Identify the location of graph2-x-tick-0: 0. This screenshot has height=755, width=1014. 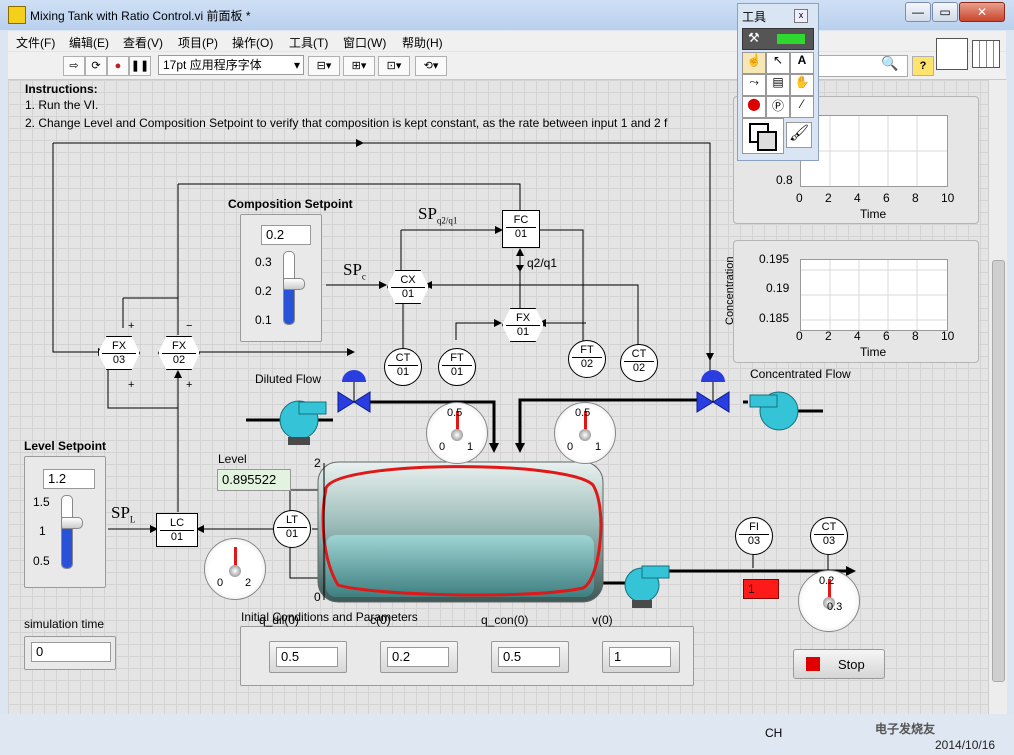
(799, 336).